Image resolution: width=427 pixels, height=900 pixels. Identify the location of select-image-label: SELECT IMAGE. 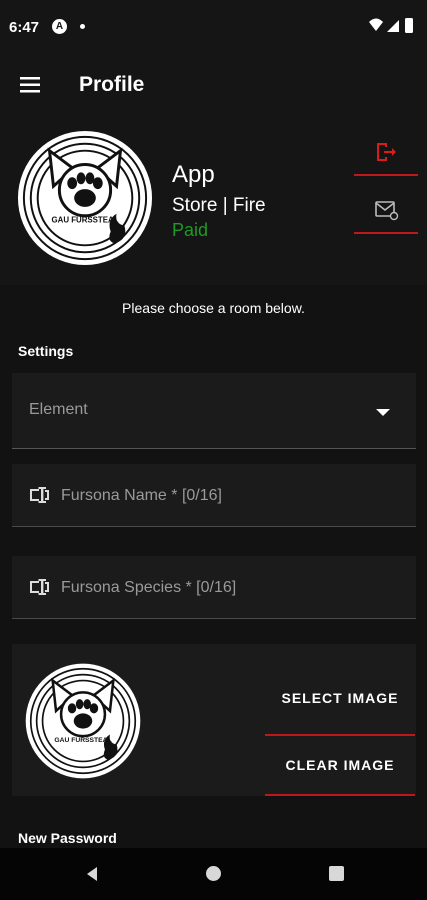
(340, 698).